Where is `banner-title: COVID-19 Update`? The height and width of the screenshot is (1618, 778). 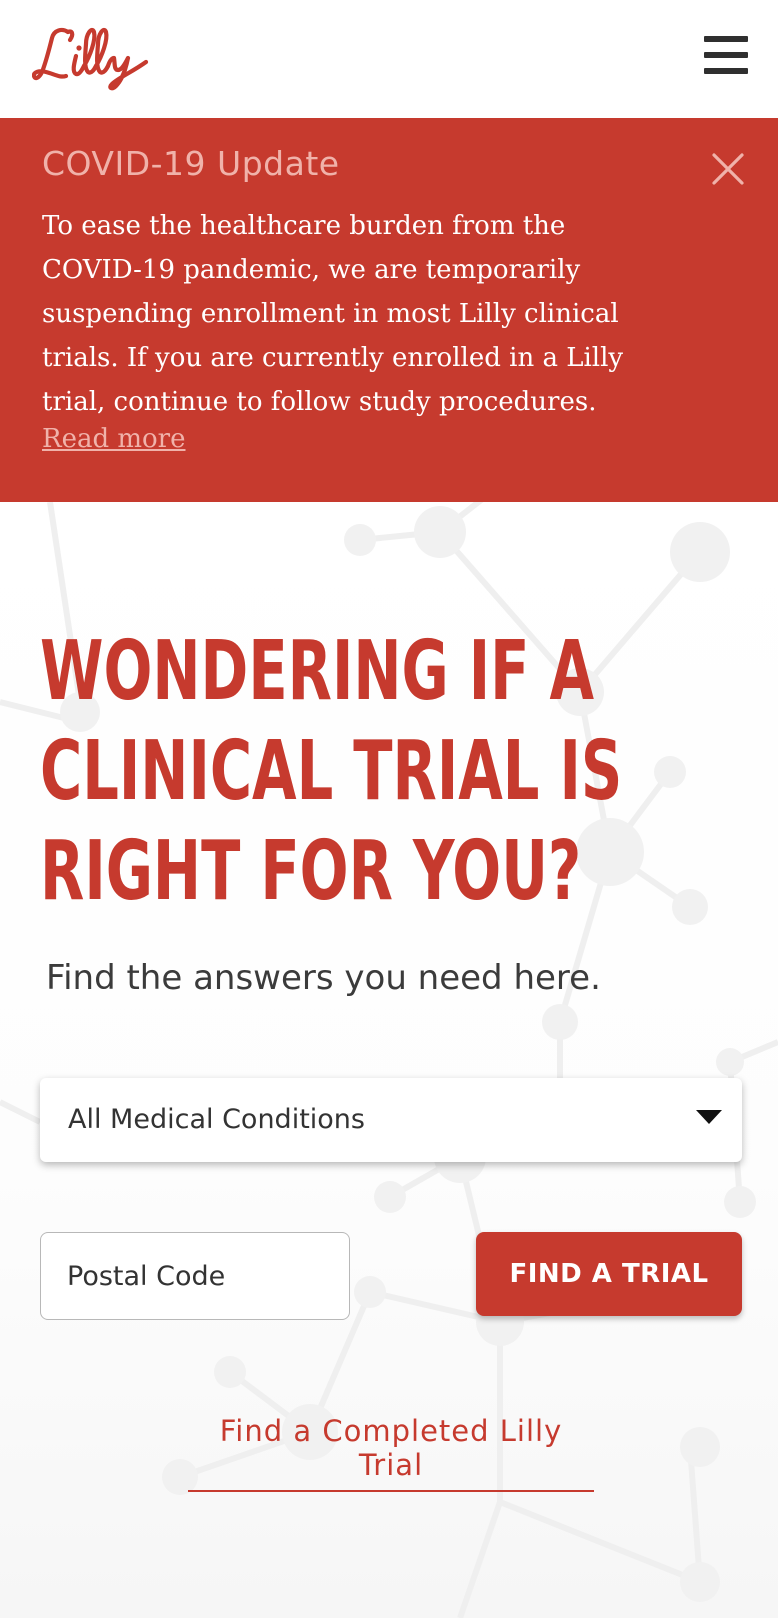 banner-title: COVID-19 Update is located at coordinates (191, 163).